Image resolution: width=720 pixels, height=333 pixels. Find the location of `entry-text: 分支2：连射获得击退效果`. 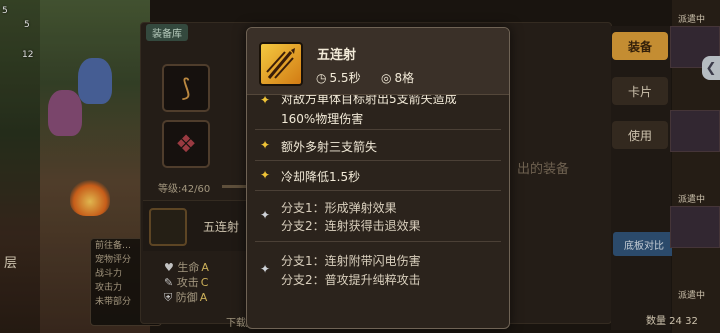

entry-text: 分支2：连射获得击退效果 is located at coordinates (351, 226).